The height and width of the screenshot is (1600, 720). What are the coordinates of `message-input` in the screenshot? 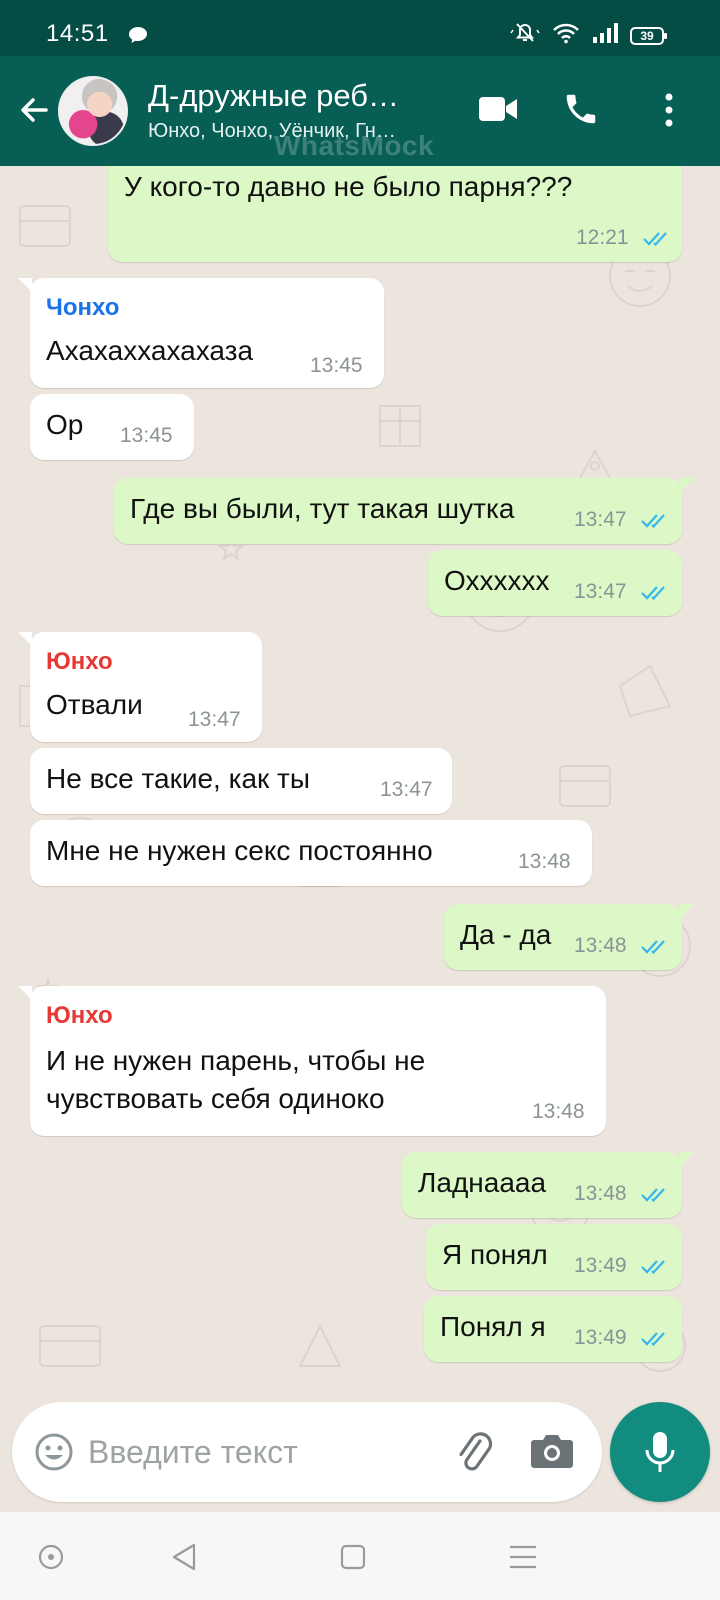 It's located at (223, 1452).